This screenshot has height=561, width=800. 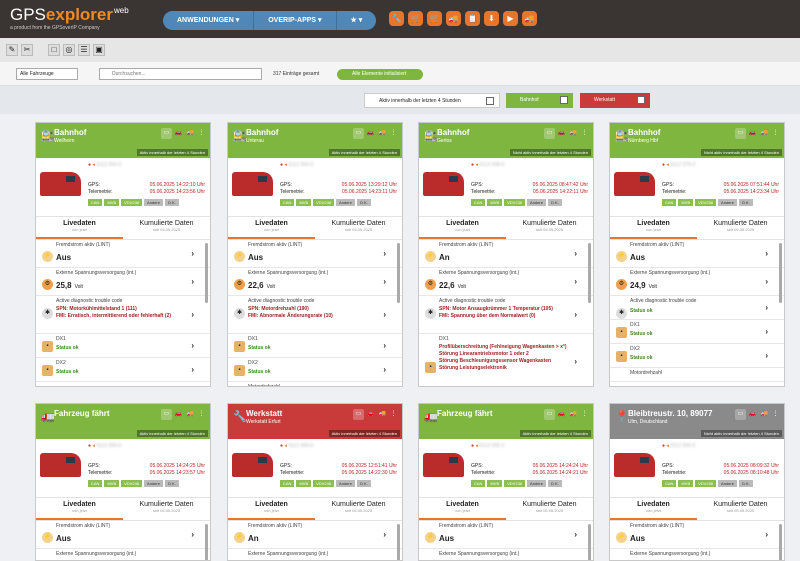 What do you see at coordinates (54, 50) in the screenshot?
I see `tool-icon: □` at bounding box center [54, 50].